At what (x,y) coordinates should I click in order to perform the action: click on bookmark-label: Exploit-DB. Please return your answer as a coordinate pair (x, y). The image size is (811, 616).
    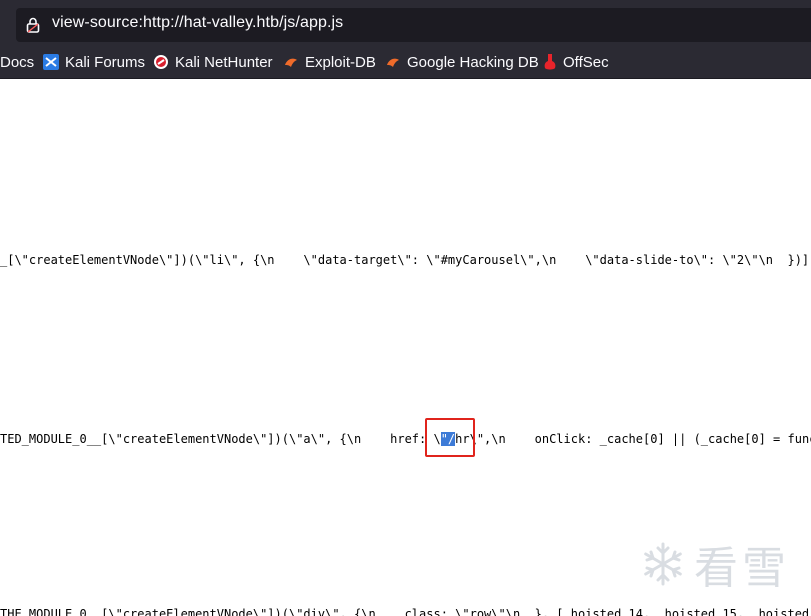
    Looking at the image, I should click on (340, 62).